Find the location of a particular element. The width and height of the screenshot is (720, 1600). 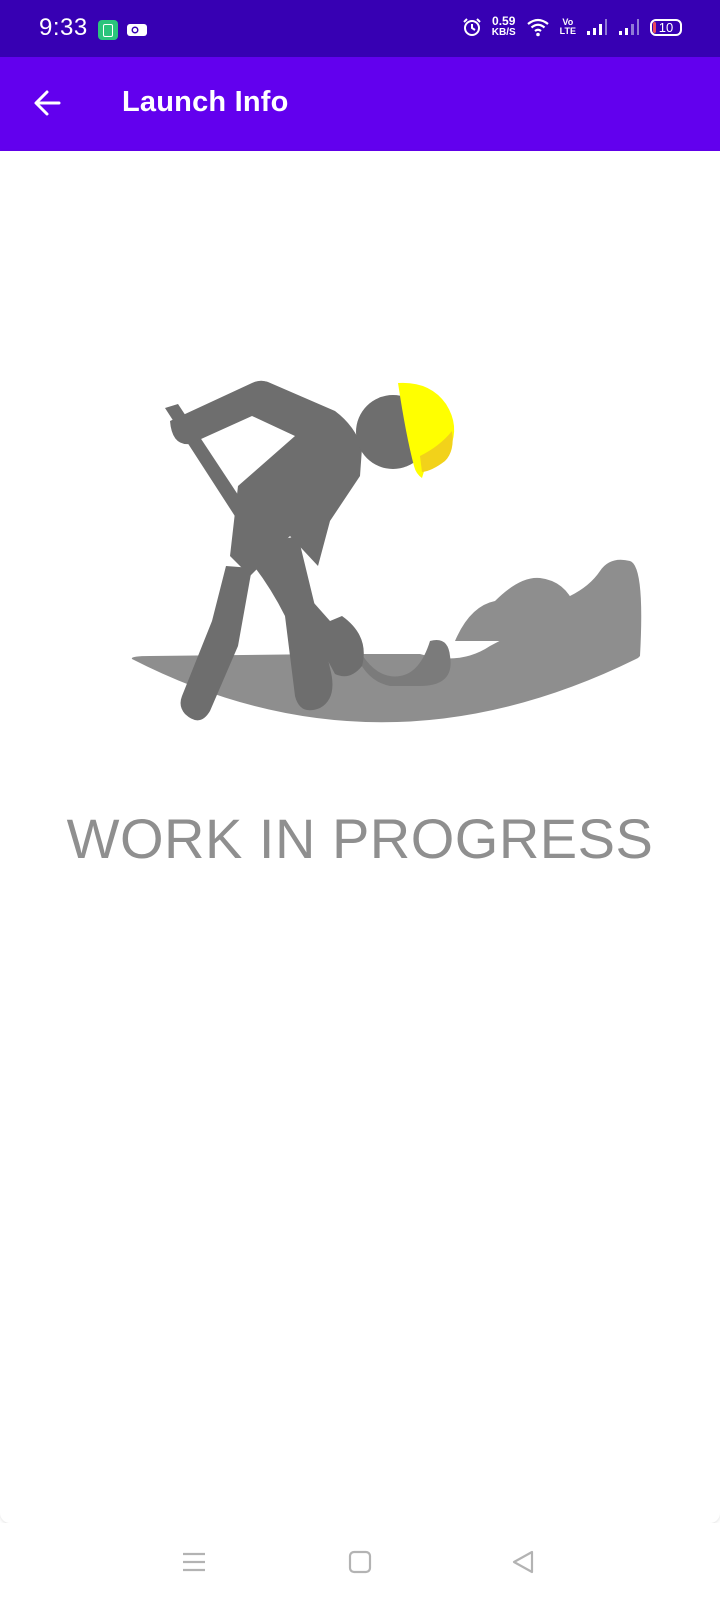

battery-icon: 10 is located at coordinates (666, 27).